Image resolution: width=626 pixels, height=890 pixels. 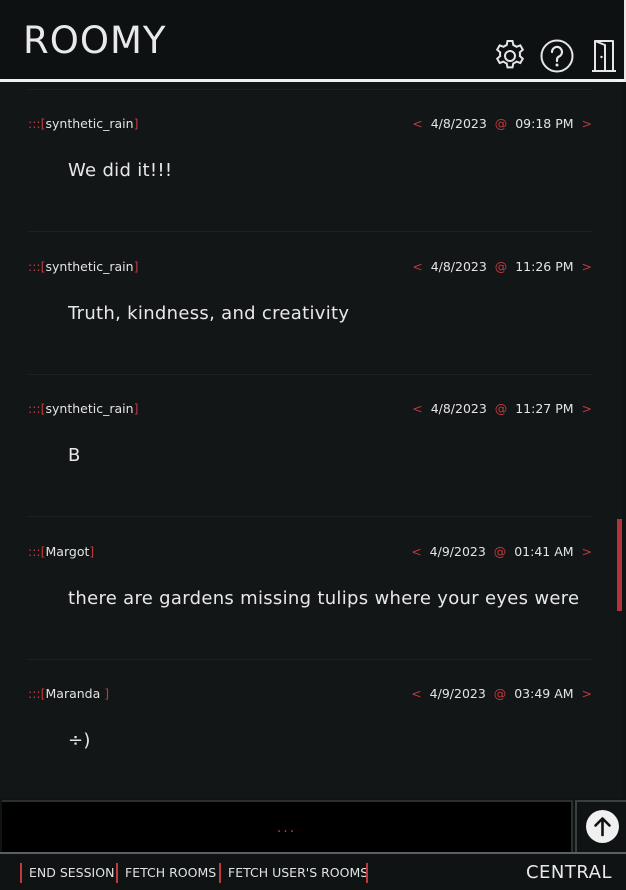 What do you see at coordinates (209, 313) in the screenshot?
I see `message-text: Truth, kindness, and creativity` at bounding box center [209, 313].